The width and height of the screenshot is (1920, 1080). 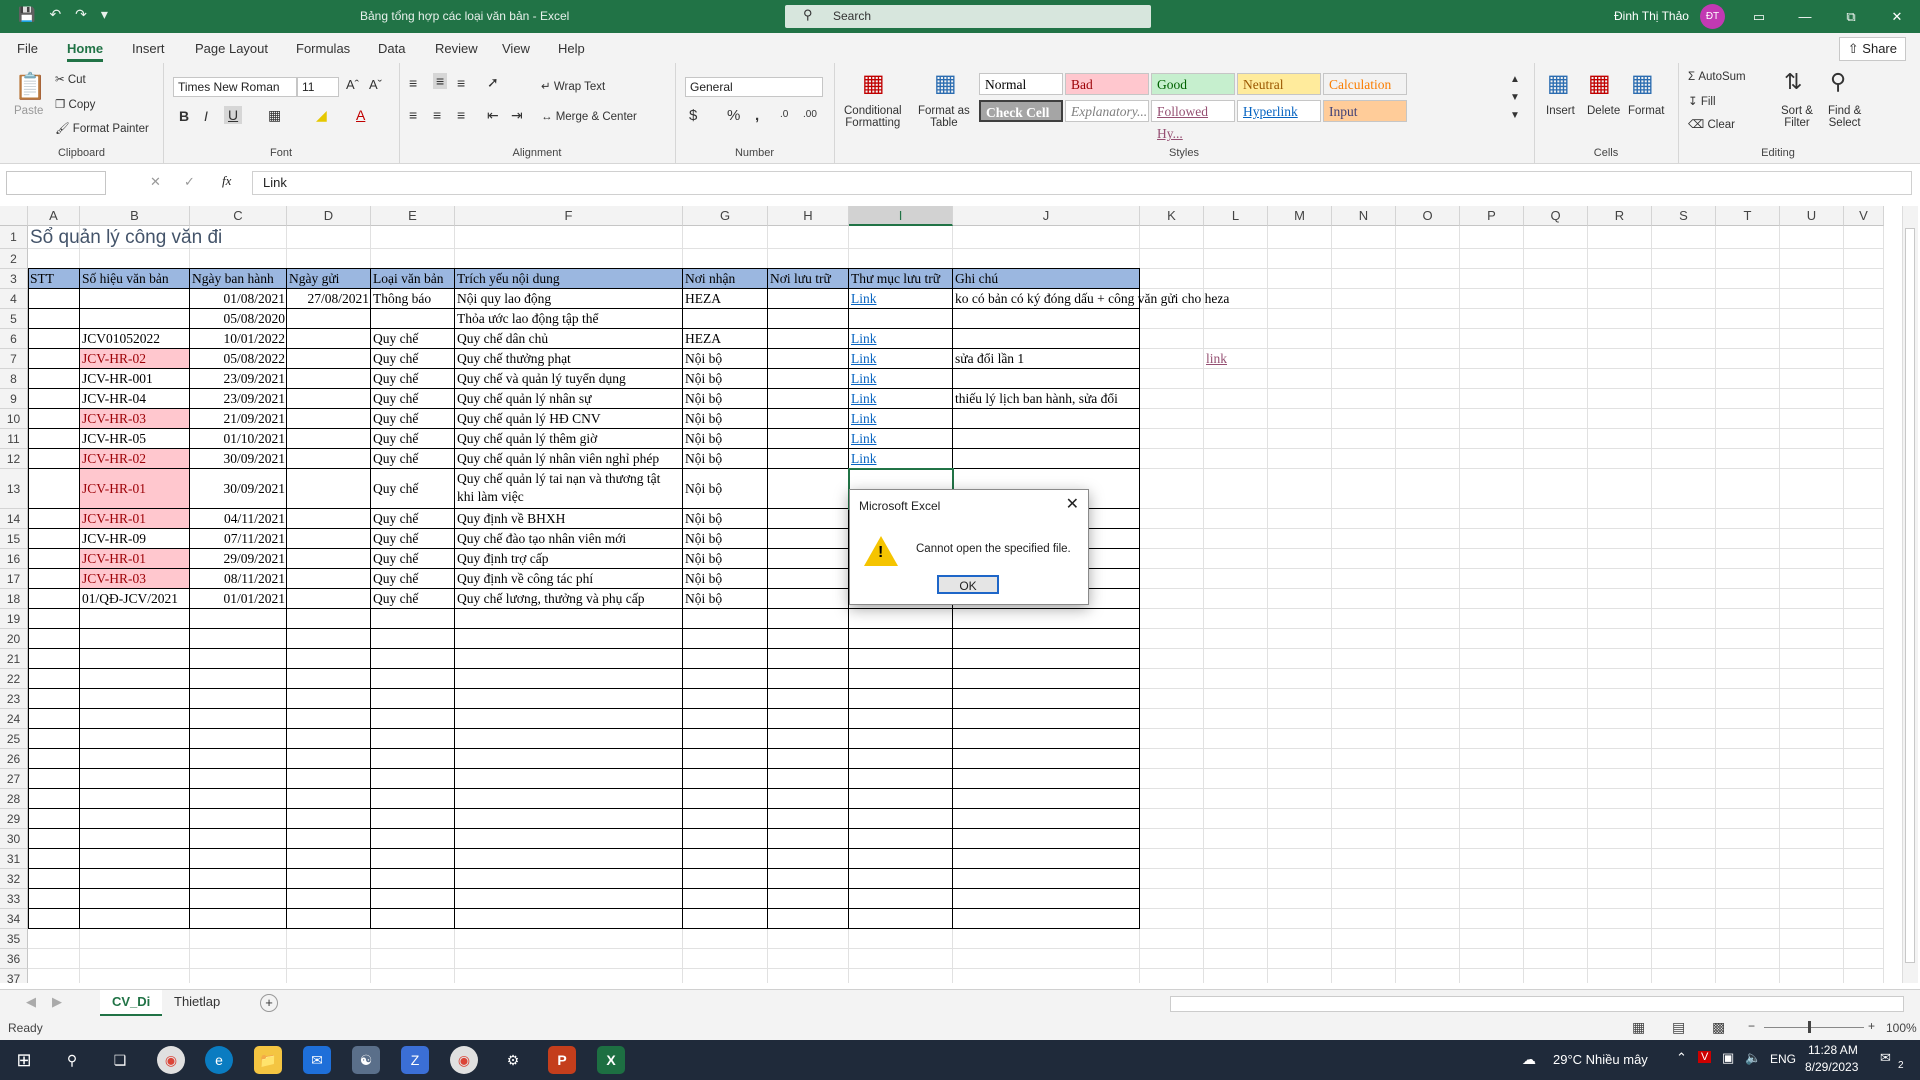 I want to click on column-header-h: H, so click(x=808, y=216).